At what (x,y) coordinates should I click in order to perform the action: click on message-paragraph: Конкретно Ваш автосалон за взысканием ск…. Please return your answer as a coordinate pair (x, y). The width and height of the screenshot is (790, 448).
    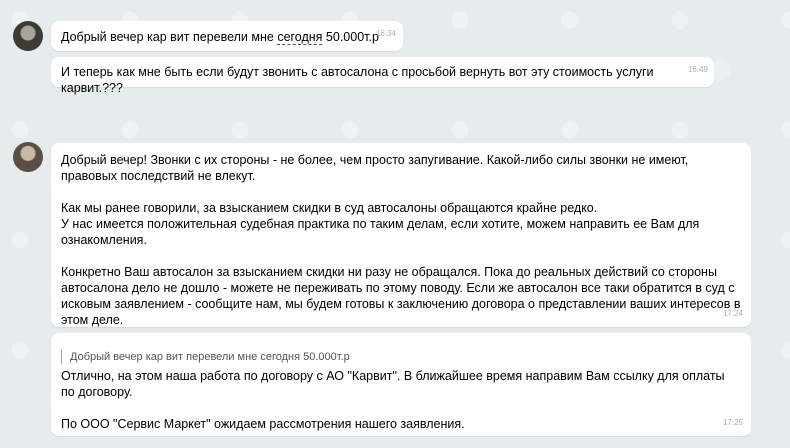
    Looking at the image, I should click on (401, 296).